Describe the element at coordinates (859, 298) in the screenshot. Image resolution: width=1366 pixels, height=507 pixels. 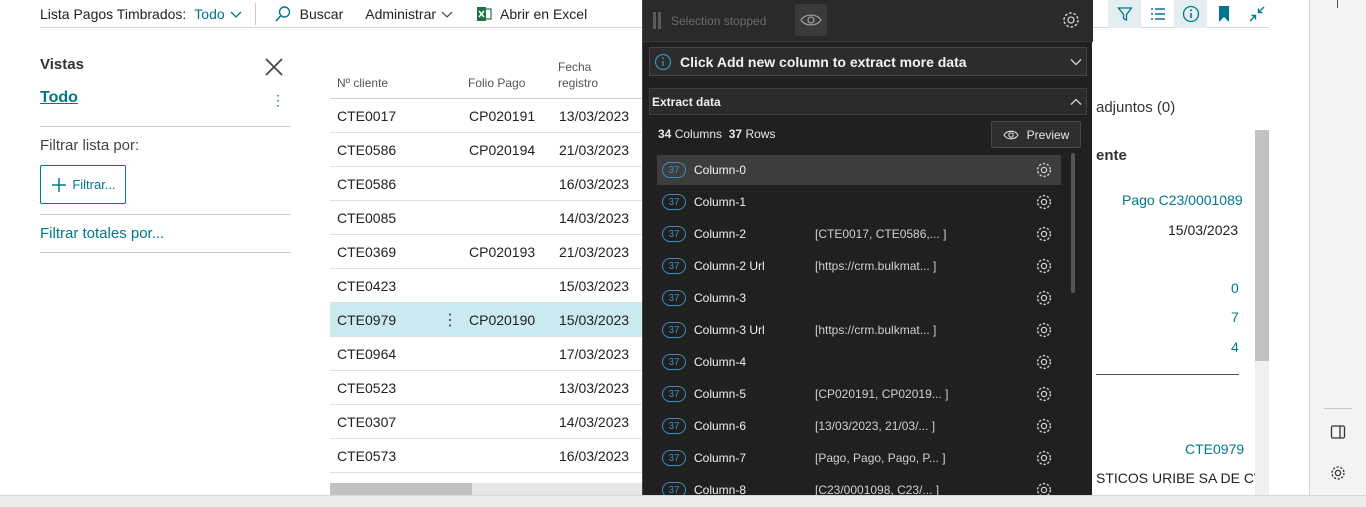
I see `column-item: 37 Column-3` at that location.